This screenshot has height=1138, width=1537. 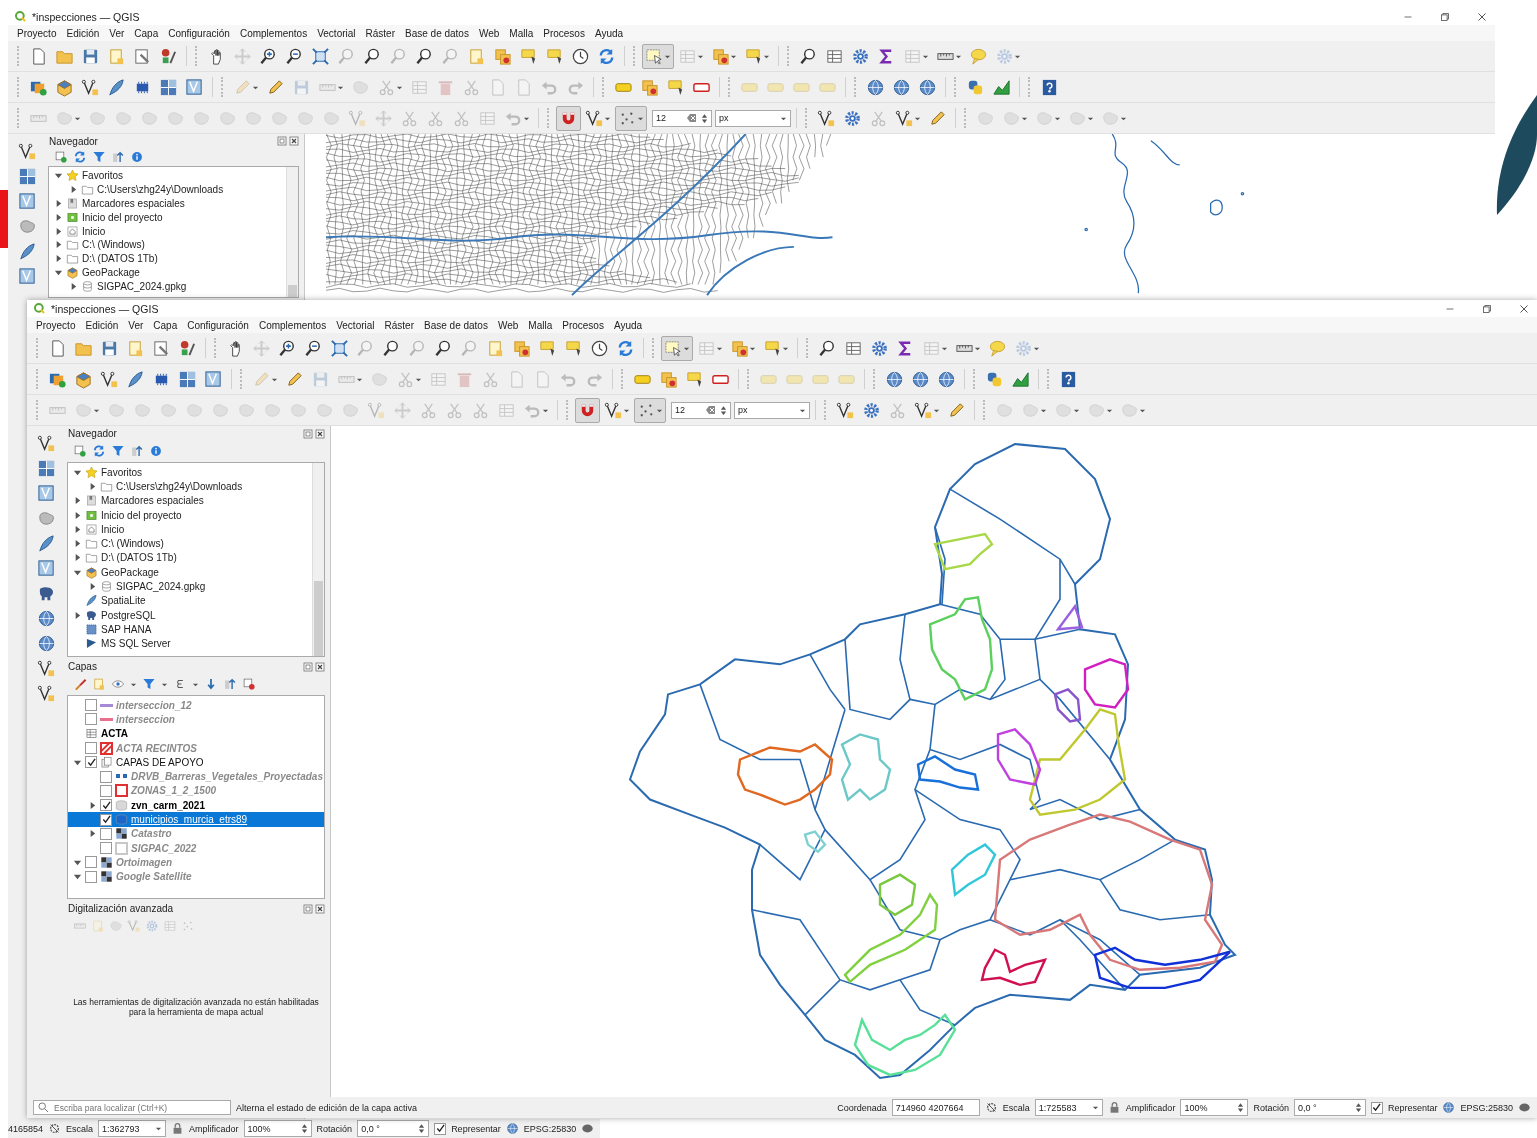 What do you see at coordinates (156, 451) in the screenshot?
I see `info-icon` at bounding box center [156, 451].